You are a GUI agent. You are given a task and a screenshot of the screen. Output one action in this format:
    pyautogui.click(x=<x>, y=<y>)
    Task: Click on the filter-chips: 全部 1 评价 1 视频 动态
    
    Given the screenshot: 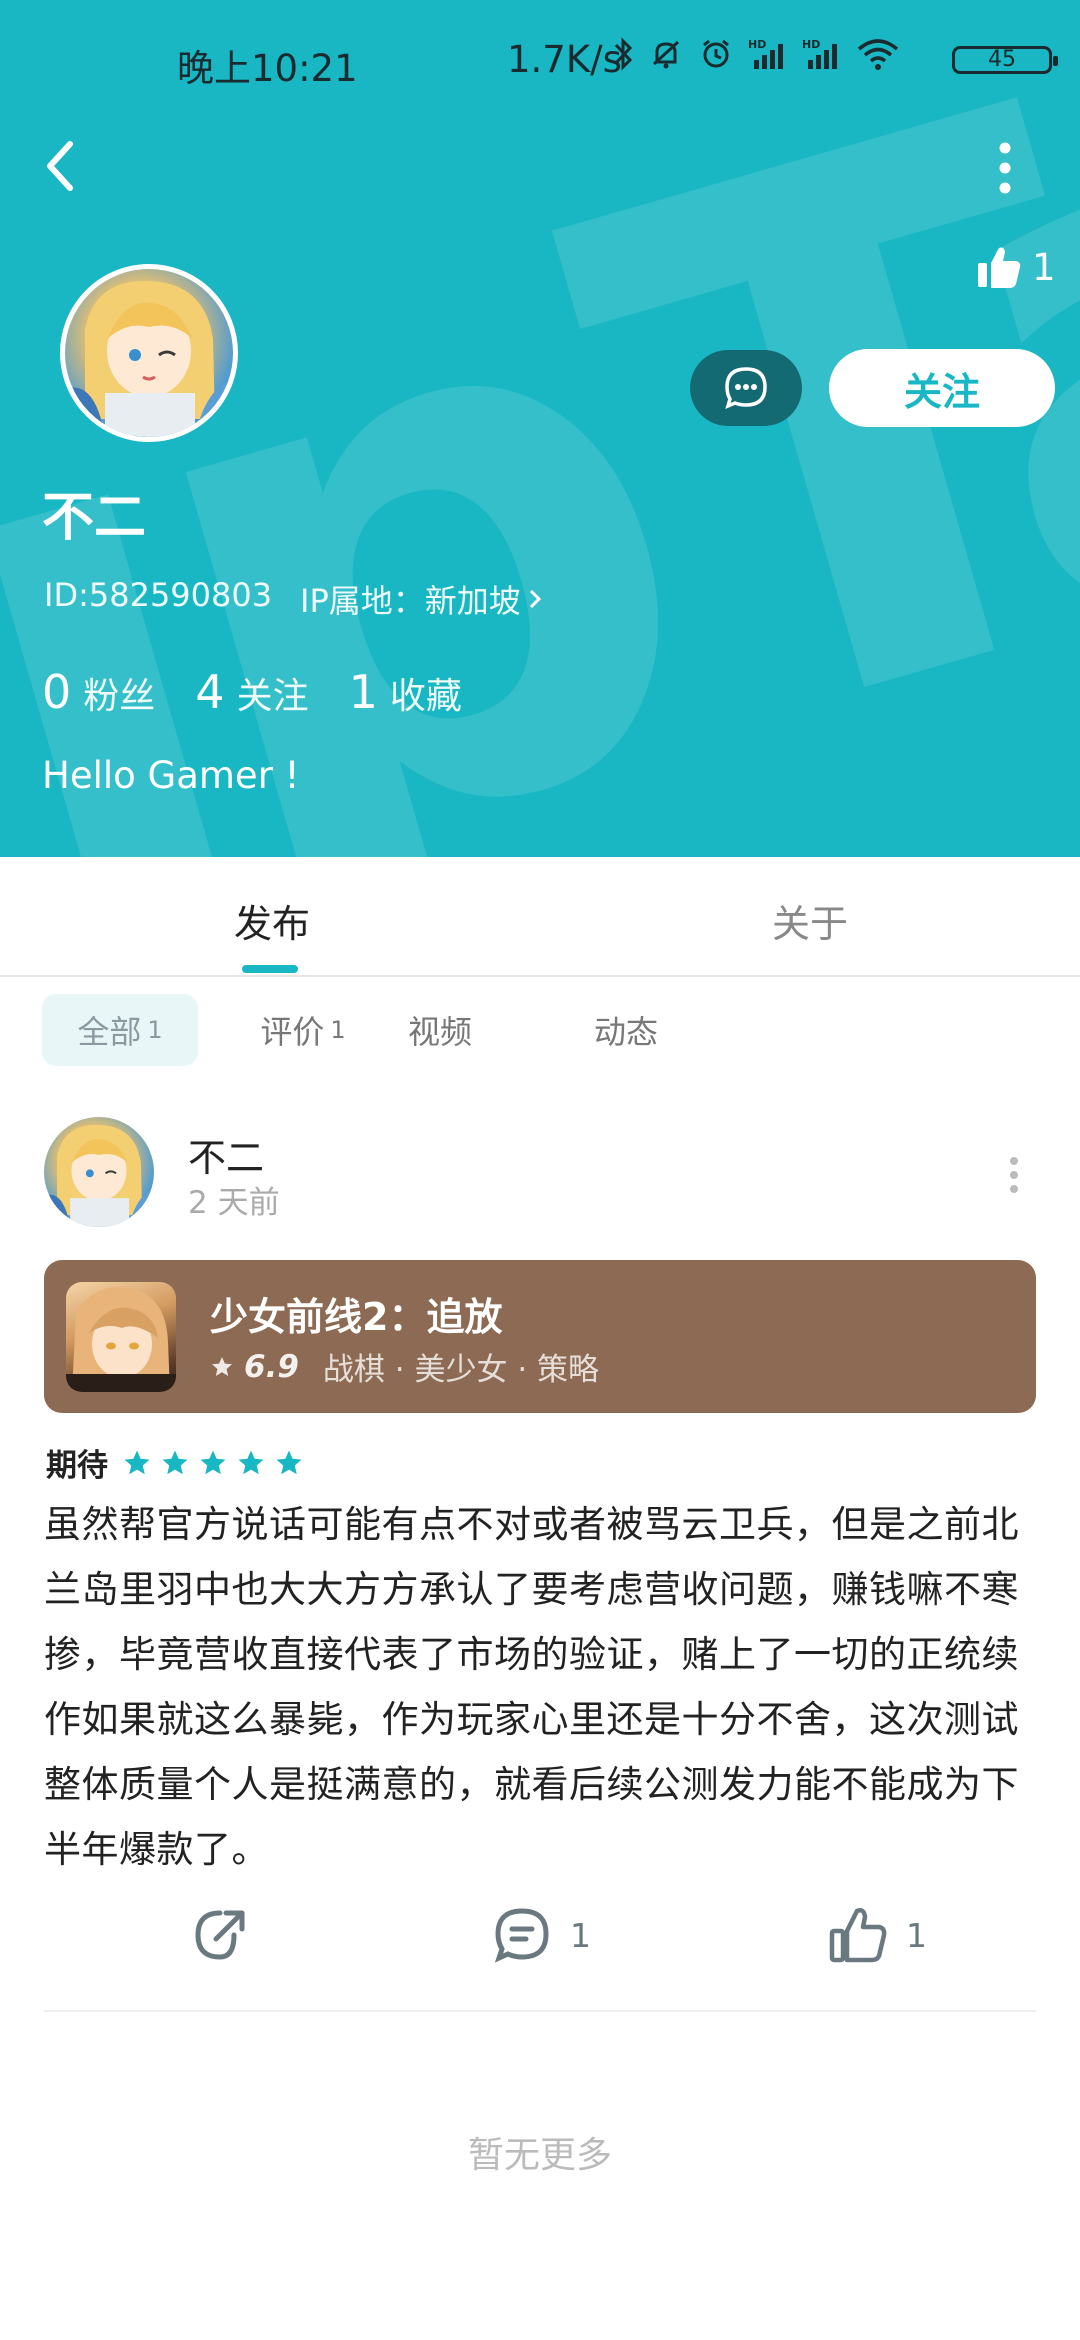 What is the action you would take?
    pyautogui.click(x=360, y=1030)
    